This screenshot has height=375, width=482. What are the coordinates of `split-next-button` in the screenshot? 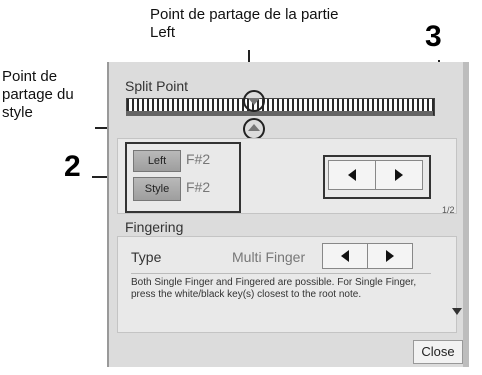 It's located at (399, 175).